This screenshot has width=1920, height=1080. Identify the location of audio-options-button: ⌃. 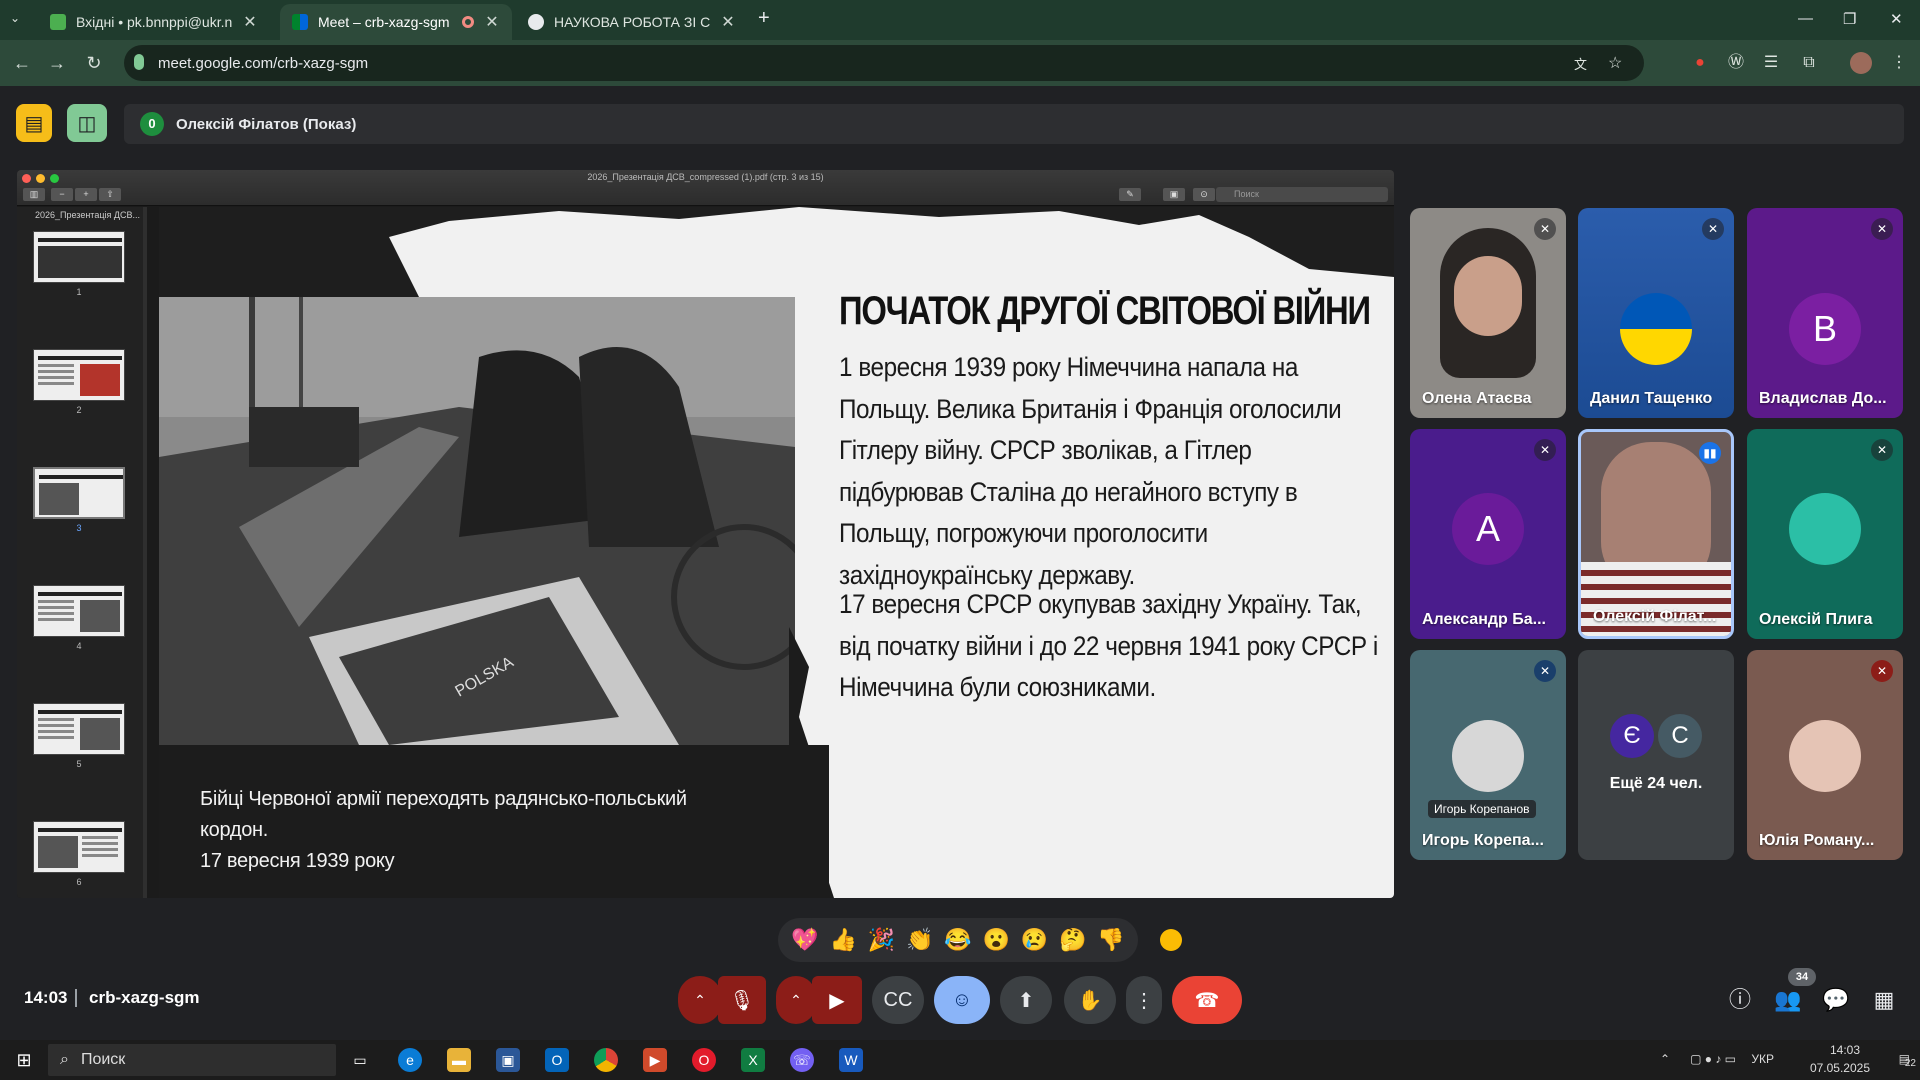
(700, 1000).